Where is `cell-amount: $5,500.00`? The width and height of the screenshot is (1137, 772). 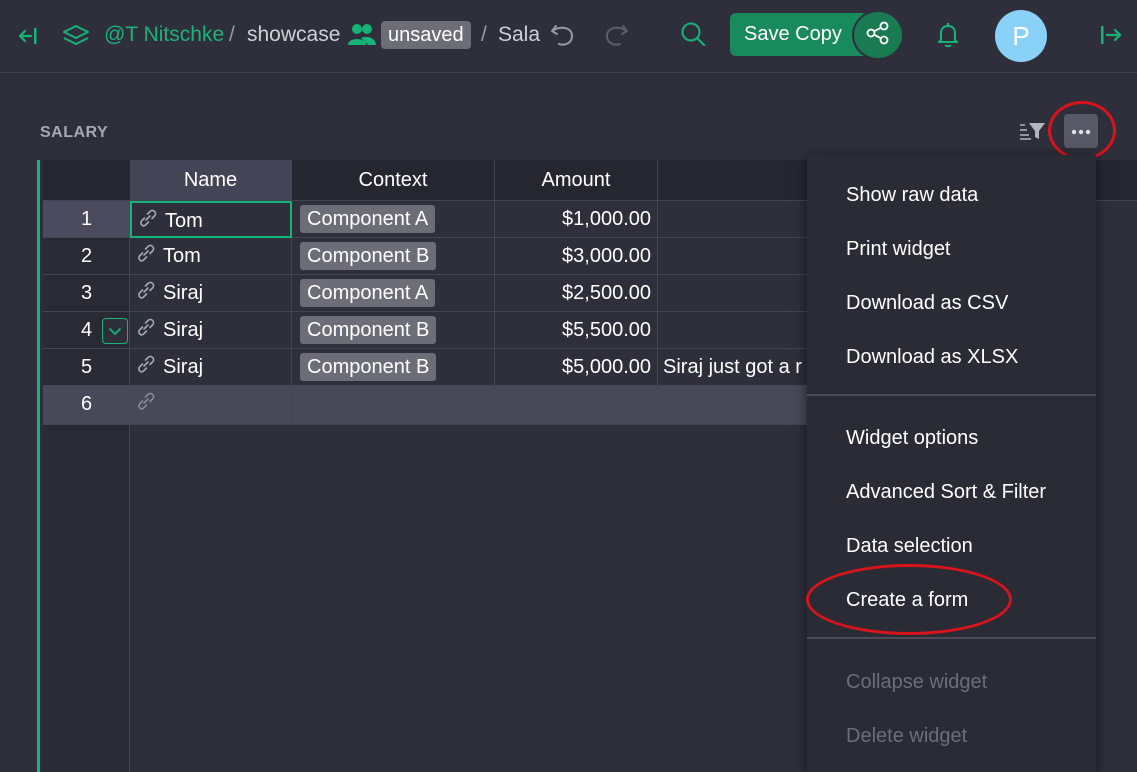
cell-amount: $5,500.00 is located at coordinates (576, 330).